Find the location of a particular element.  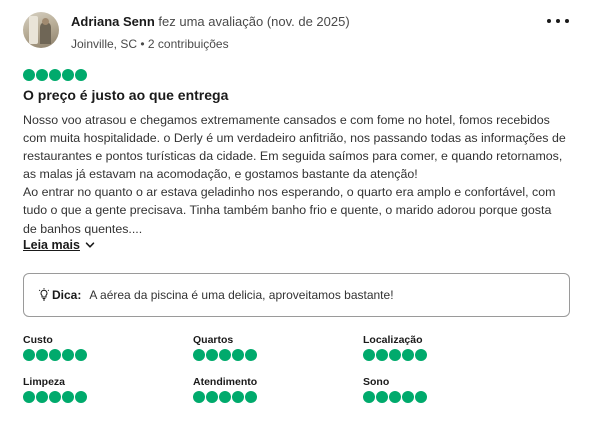

sub-rating-quartos: Quartos is located at coordinates (268, 347).